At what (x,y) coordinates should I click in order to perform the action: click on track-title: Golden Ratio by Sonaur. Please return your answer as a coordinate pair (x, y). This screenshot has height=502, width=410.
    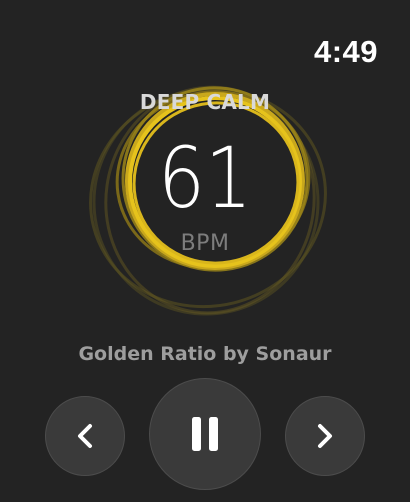
    Looking at the image, I should click on (205, 354).